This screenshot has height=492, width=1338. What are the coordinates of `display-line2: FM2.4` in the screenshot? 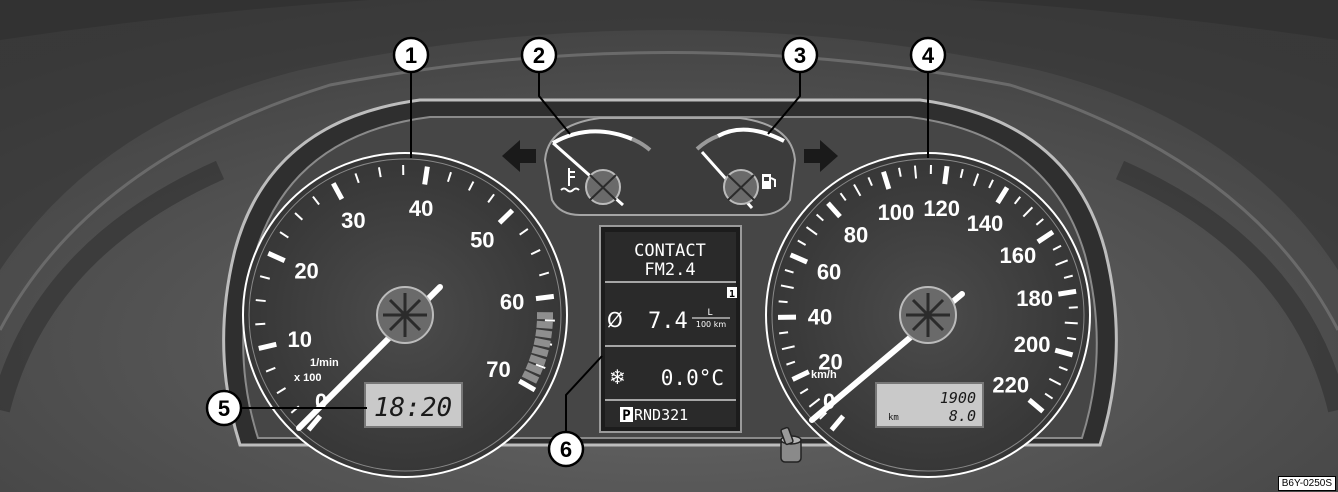 It's located at (669, 270).